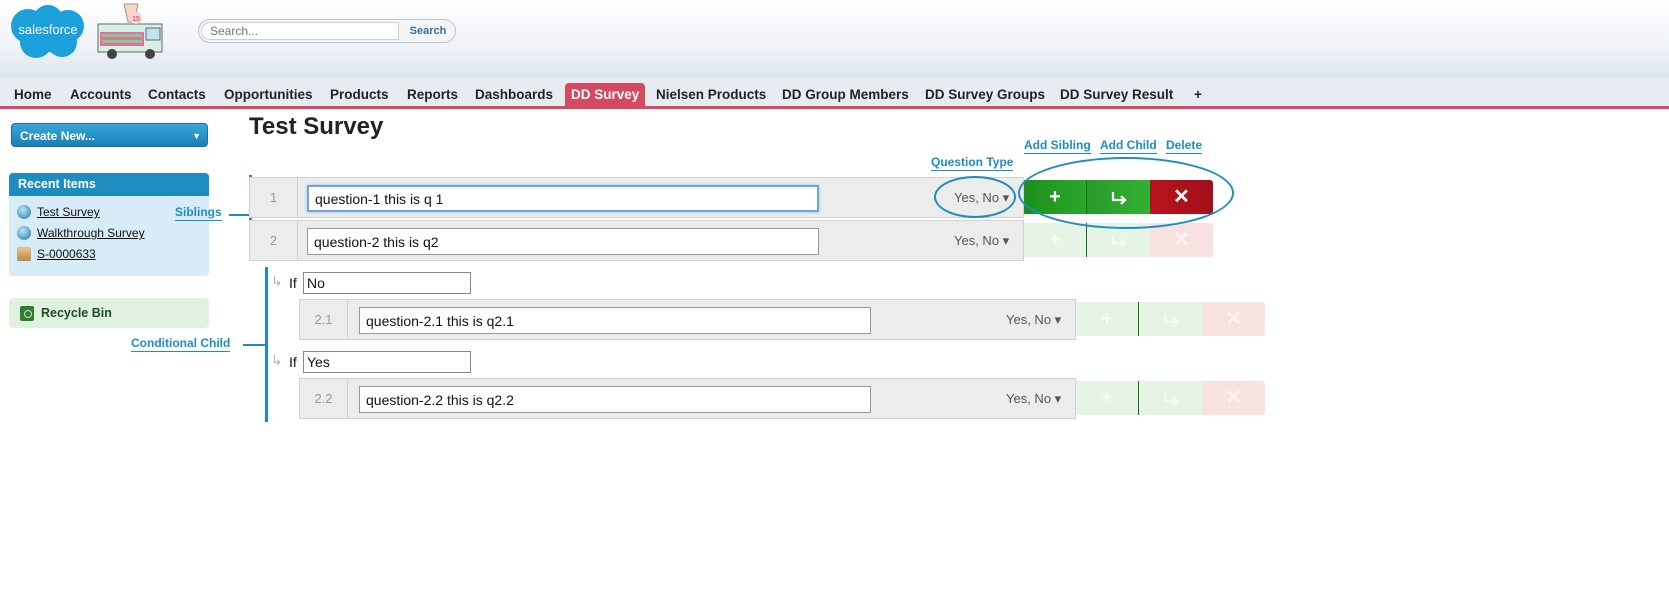  I want to click on callout-delete: Delete, so click(1184, 146).